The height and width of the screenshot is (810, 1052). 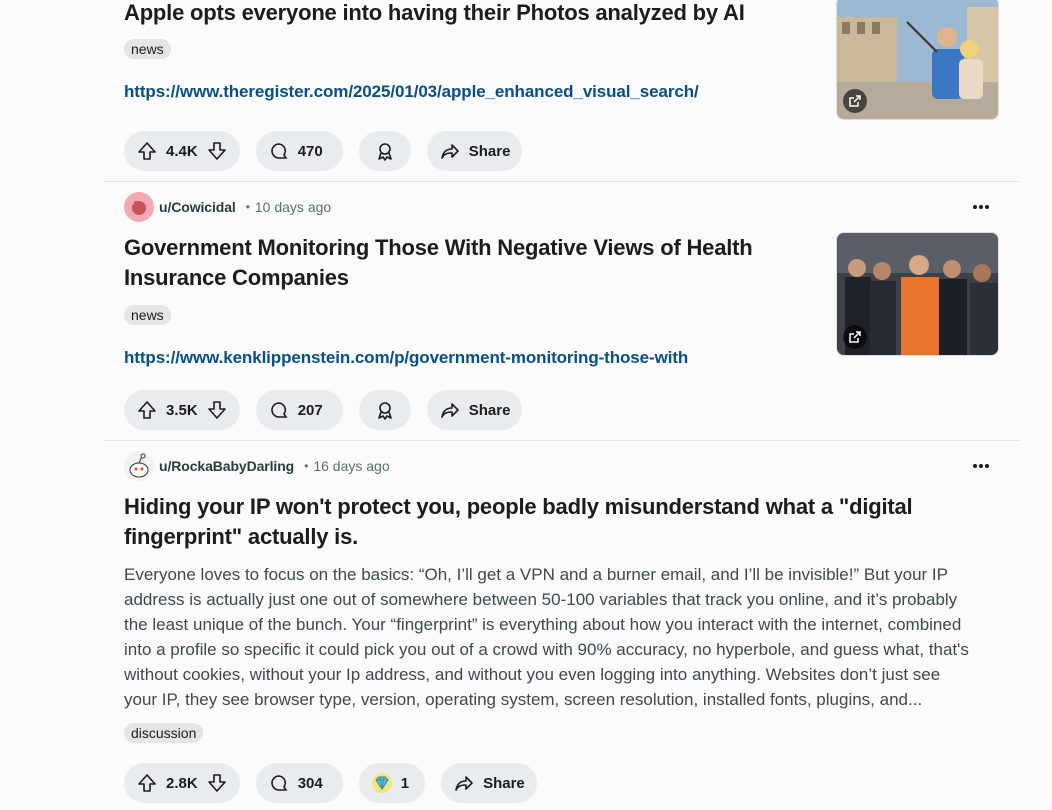 I want to click on comments-button: 304, so click(x=299, y=783).